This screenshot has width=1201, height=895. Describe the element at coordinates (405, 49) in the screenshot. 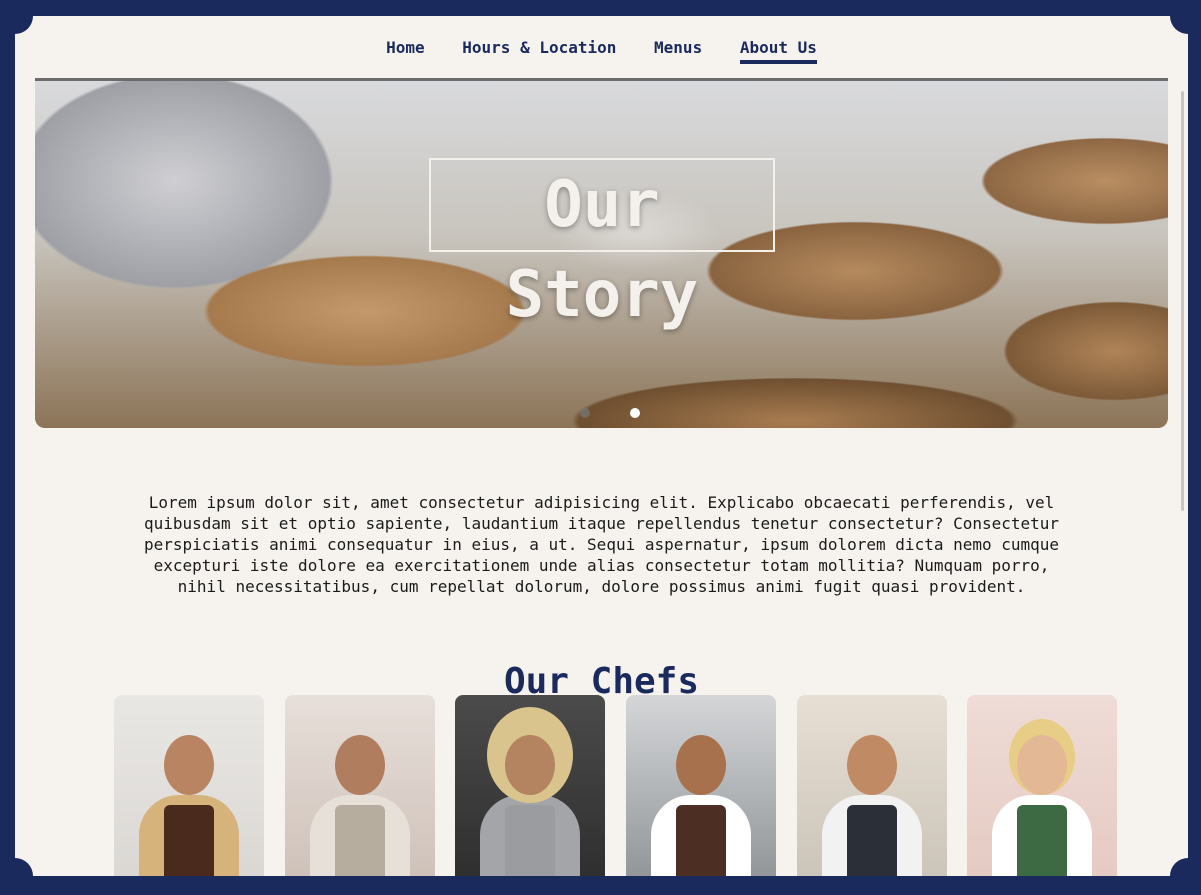

I see `nav-home: Home` at that location.